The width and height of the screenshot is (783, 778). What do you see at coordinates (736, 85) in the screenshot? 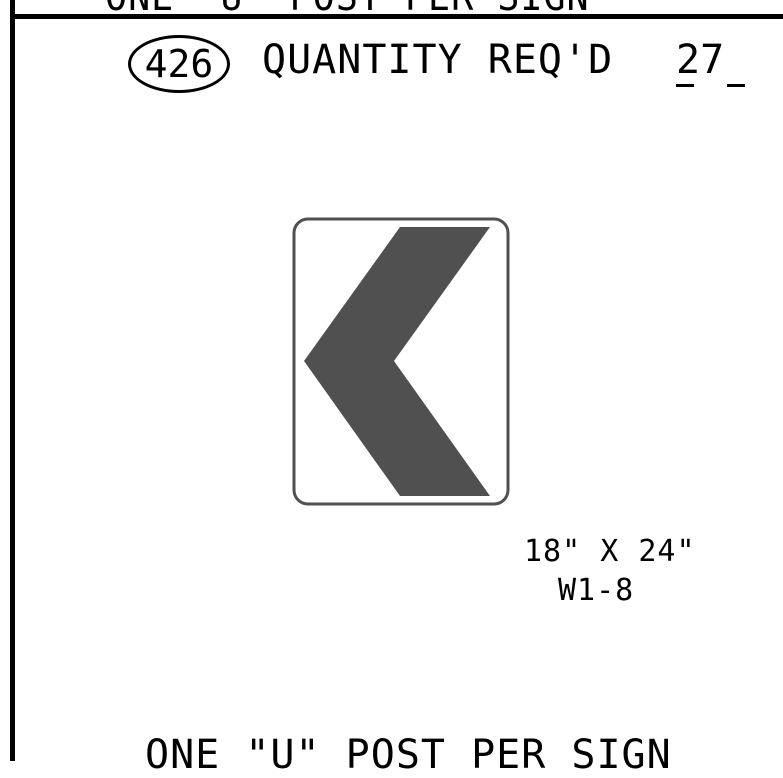
I see `quantity-underline-right` at bounding box center [736, 85].